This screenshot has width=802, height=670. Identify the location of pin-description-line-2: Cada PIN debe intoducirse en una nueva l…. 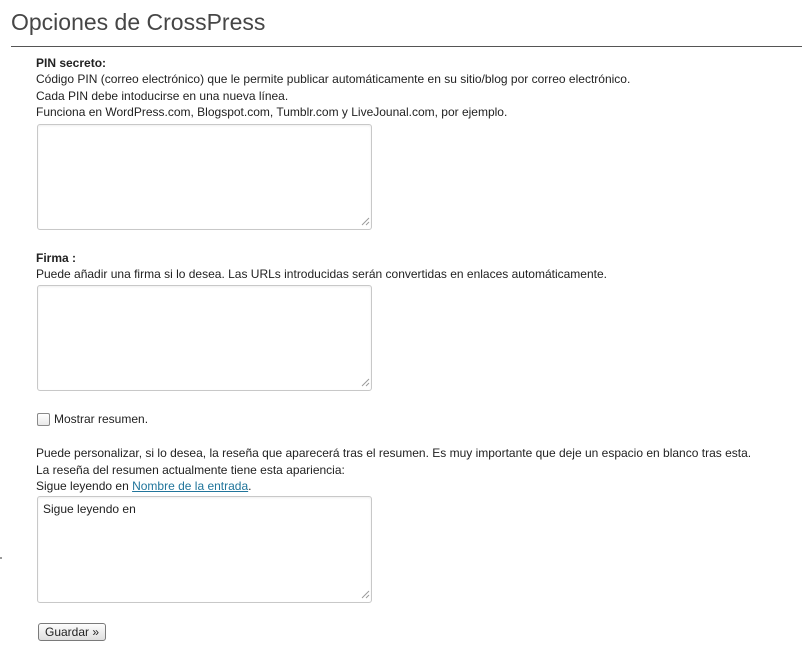
(162, 96).